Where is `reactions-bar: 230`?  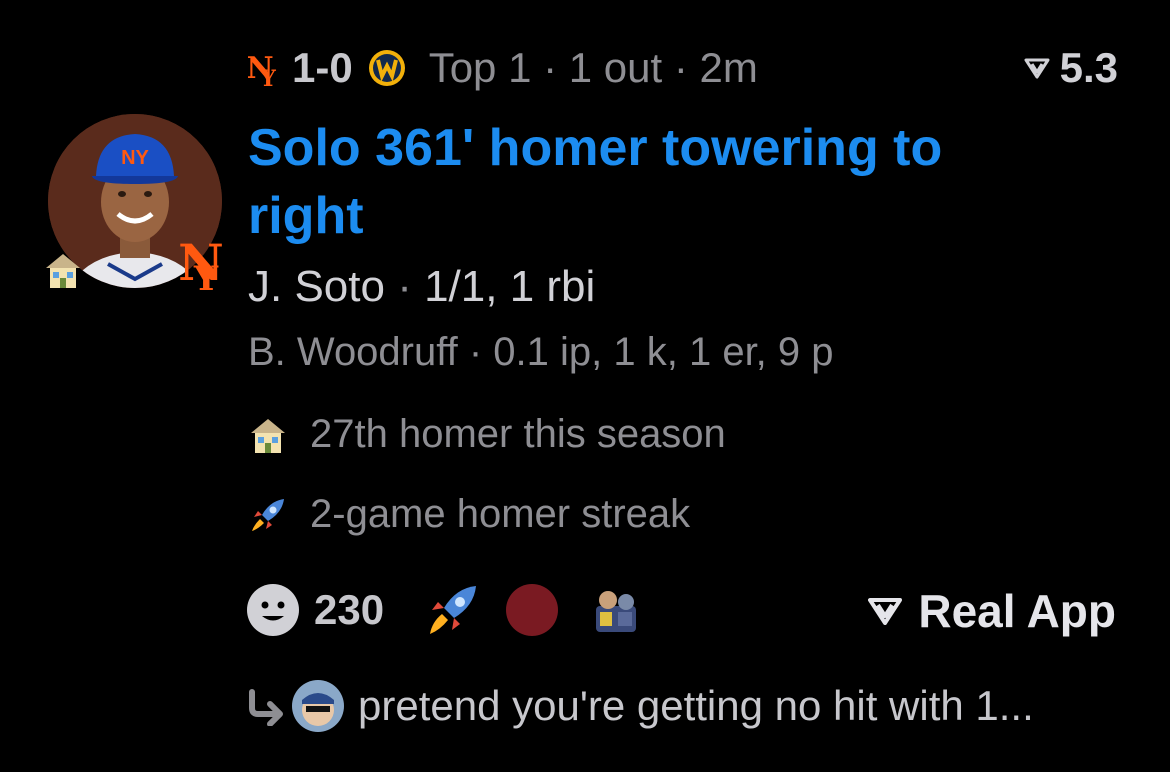 reactions-bar: 230 is located at coordinates (445, 610).